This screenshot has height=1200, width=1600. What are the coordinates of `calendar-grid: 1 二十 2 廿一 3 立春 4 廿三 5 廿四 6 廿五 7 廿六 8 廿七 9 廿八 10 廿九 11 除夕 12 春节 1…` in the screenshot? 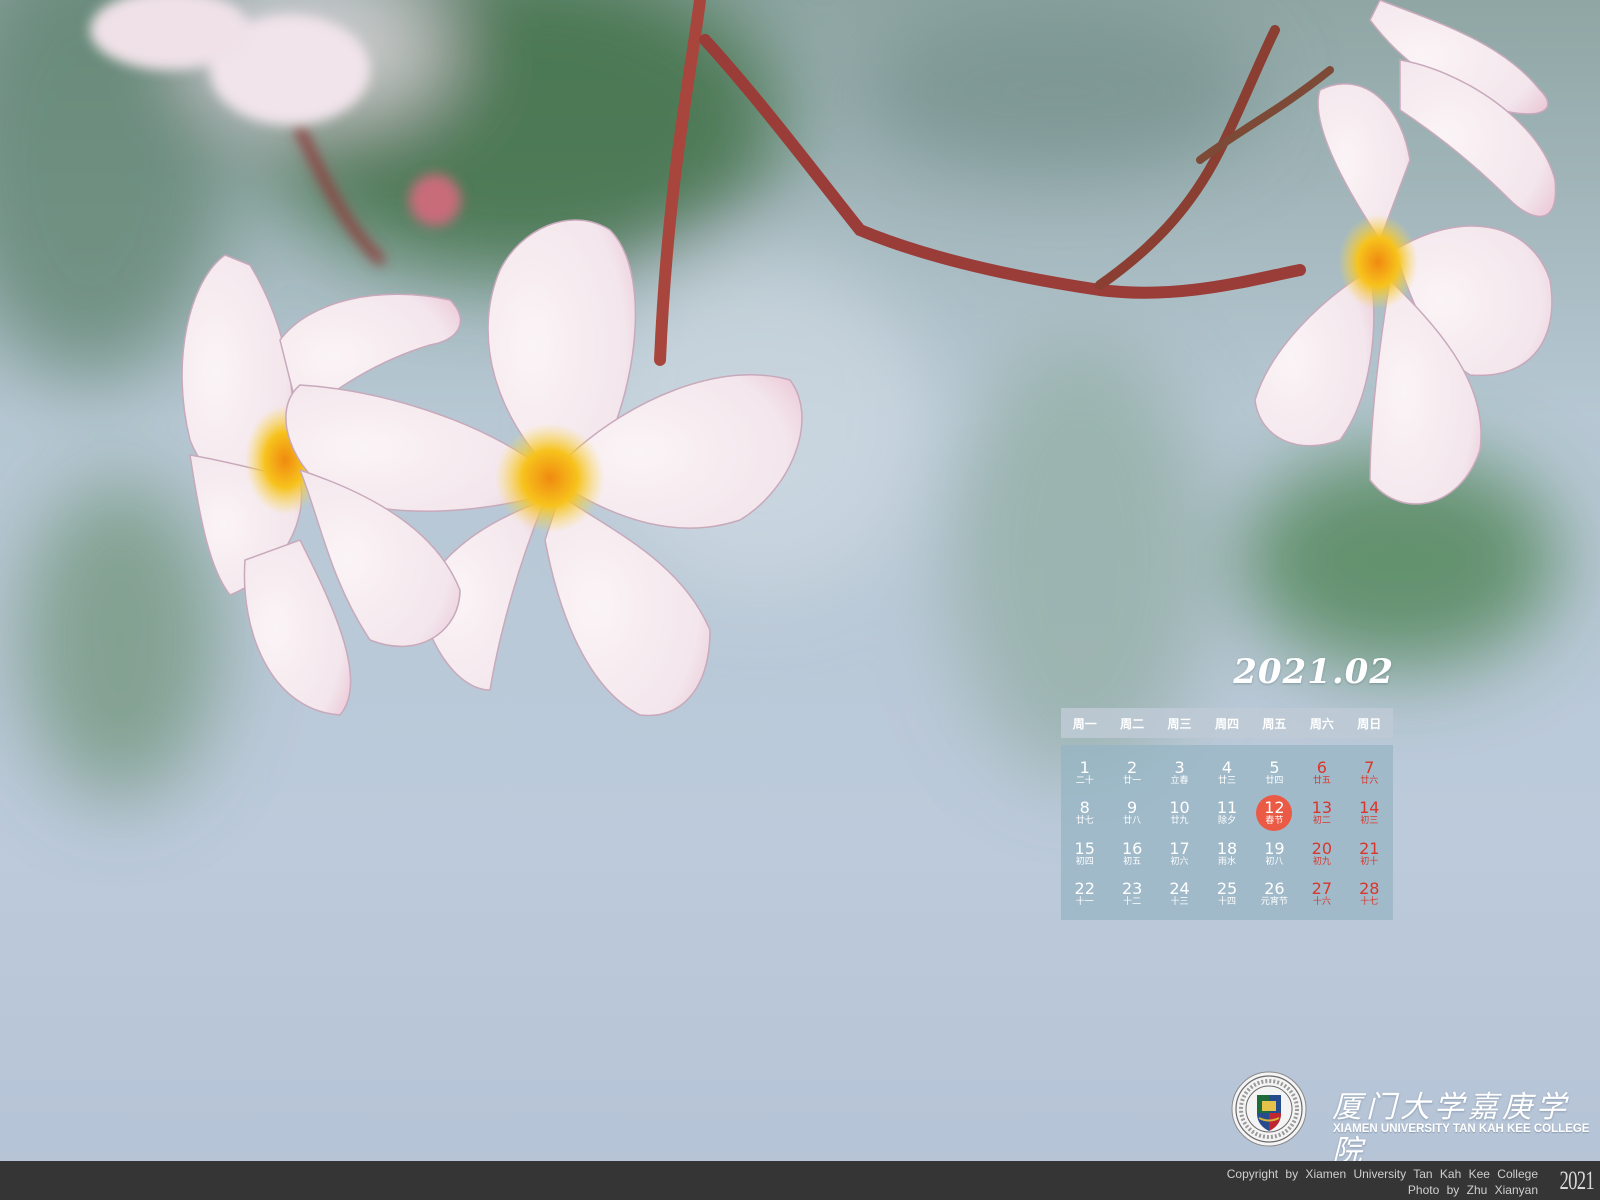 It's located at (1227, 832).